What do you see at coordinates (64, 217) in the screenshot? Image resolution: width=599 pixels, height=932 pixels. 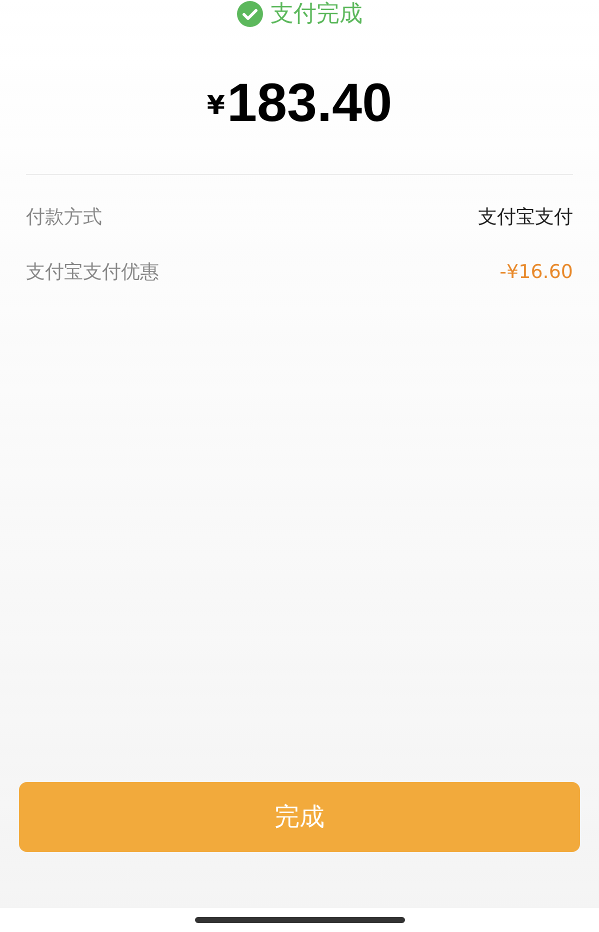 I see `detail-label: 付款方式` at bounding box center [64, 217].